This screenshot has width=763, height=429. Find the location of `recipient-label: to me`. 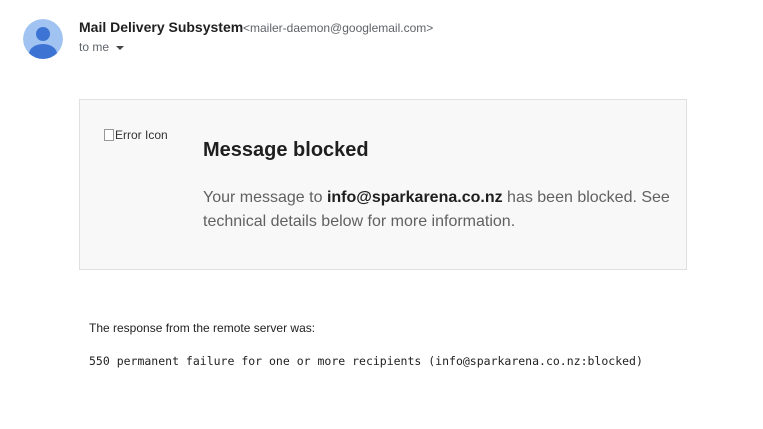

recipient-label: to me is located at coordinates (94, 47).